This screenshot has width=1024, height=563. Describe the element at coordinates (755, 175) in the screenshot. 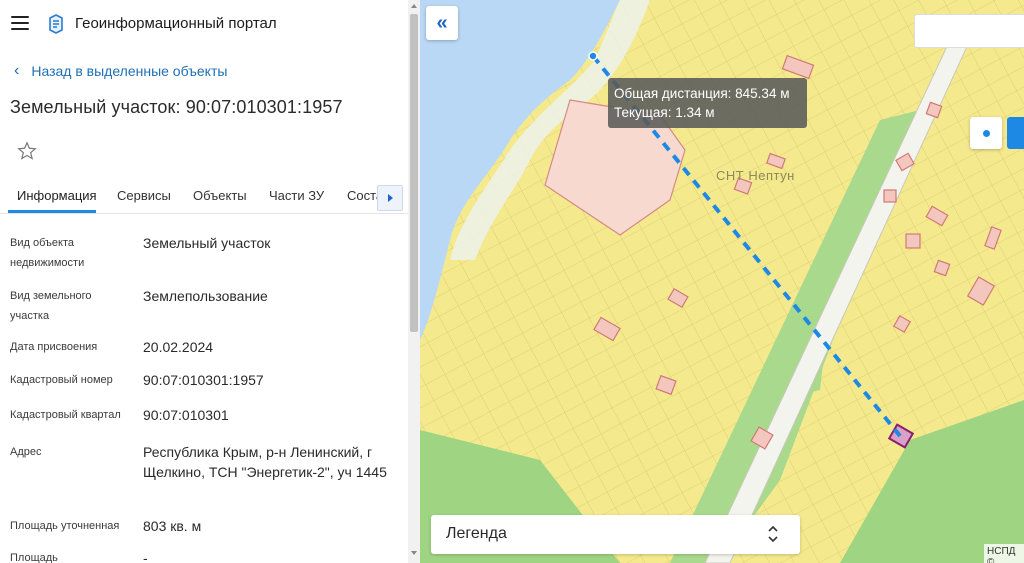

I see `area-label: СНТ Нептун` at that location.